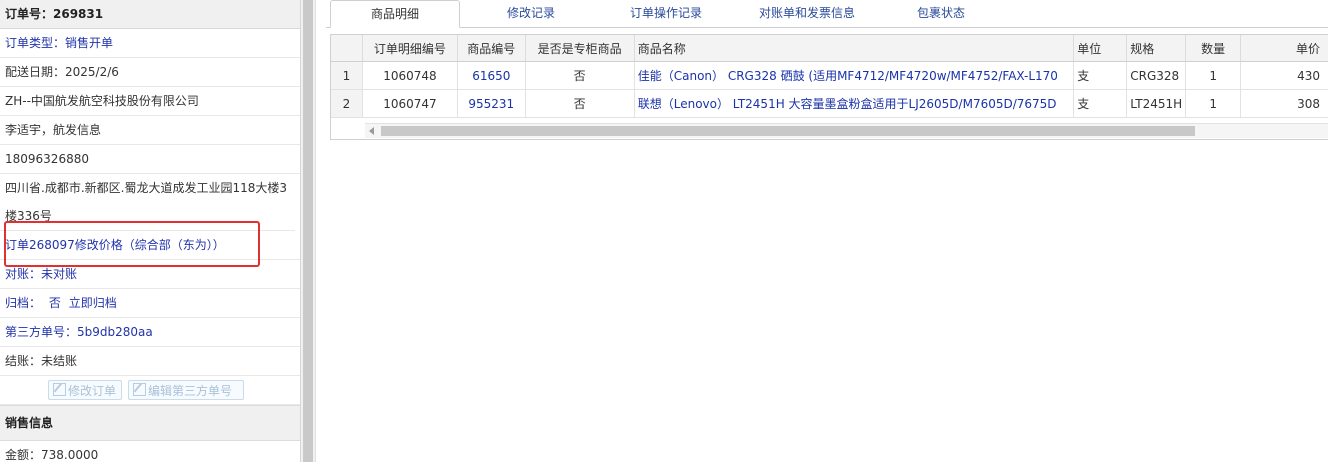  I want to click on settle-status: 结账：未结账, so click(150, 361).